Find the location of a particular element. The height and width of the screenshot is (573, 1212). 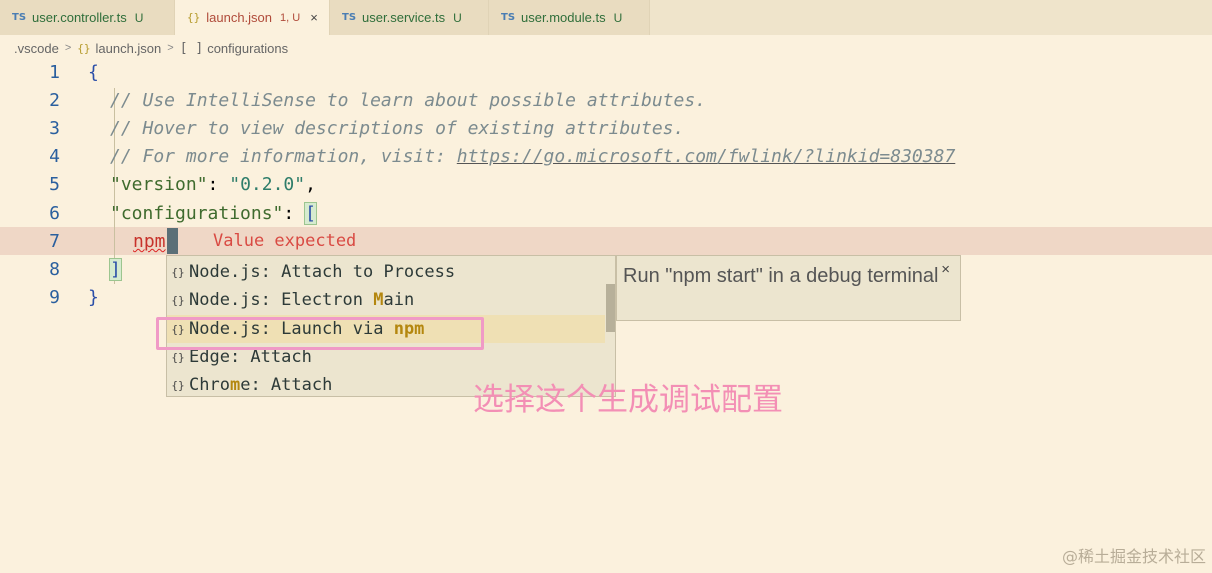

line-number: 5 is located at coordinates (54, 184).